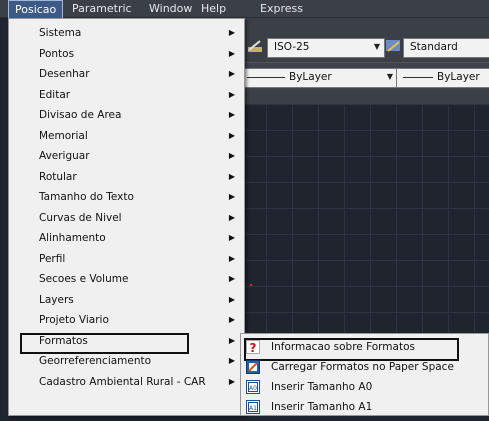 Image resolution: width=489 pixels, height=421 pixels. I want to click on submenu-item-label: Inserir Tamanho A1, so click(322, 407).